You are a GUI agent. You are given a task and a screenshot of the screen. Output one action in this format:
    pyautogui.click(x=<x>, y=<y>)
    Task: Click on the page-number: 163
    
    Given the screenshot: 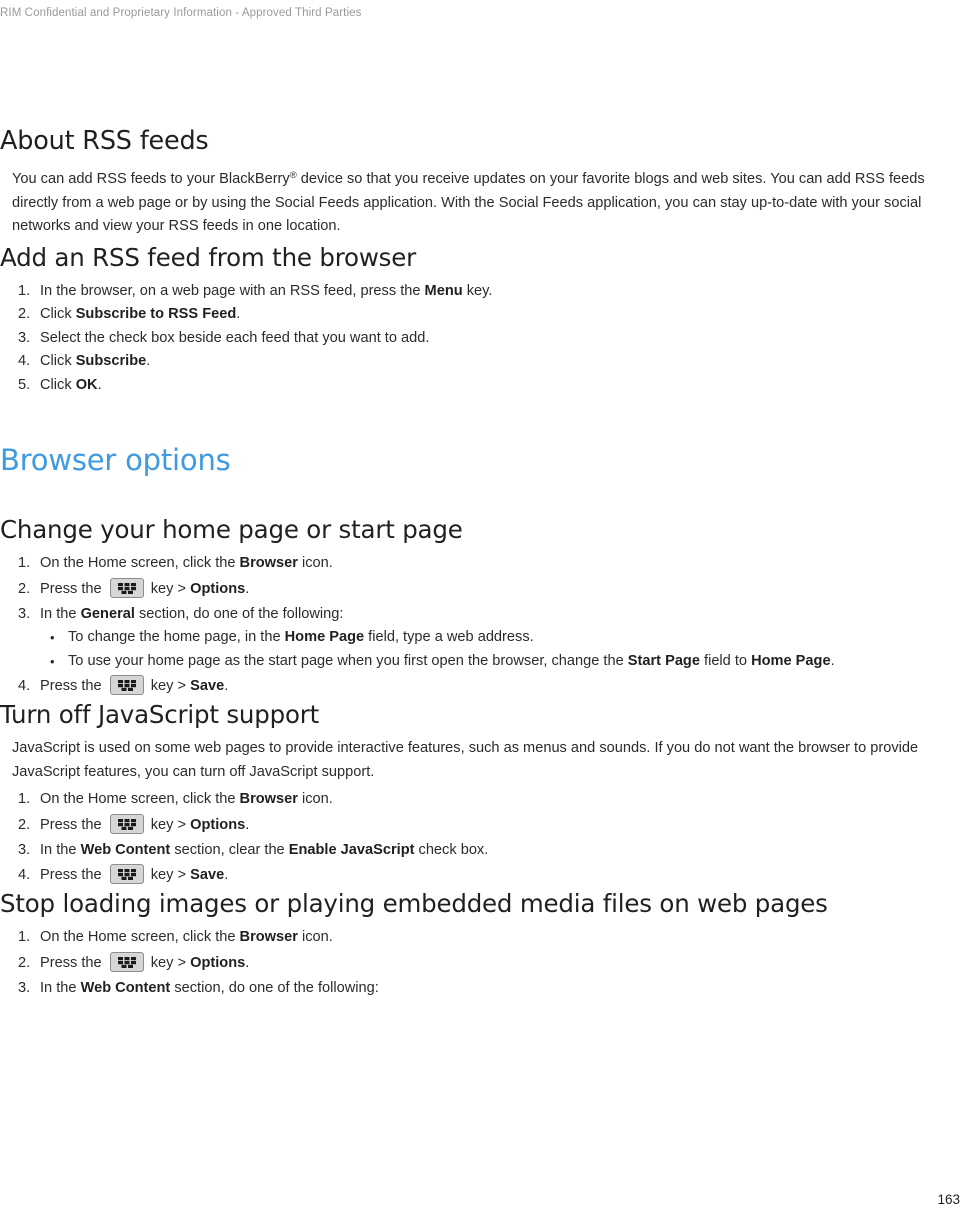 What is the action you would take?
    pyautogui.click(x=948, y=1199)
    